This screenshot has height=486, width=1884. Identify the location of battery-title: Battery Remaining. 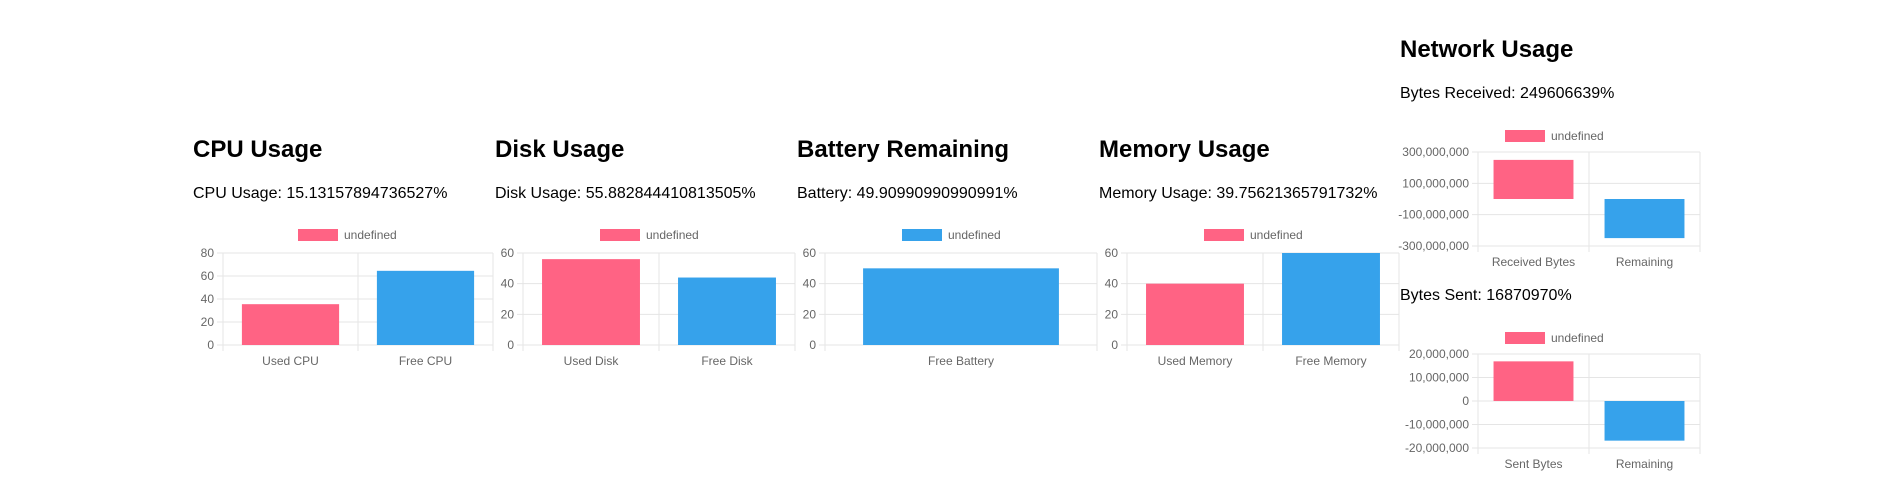
(903, 149).